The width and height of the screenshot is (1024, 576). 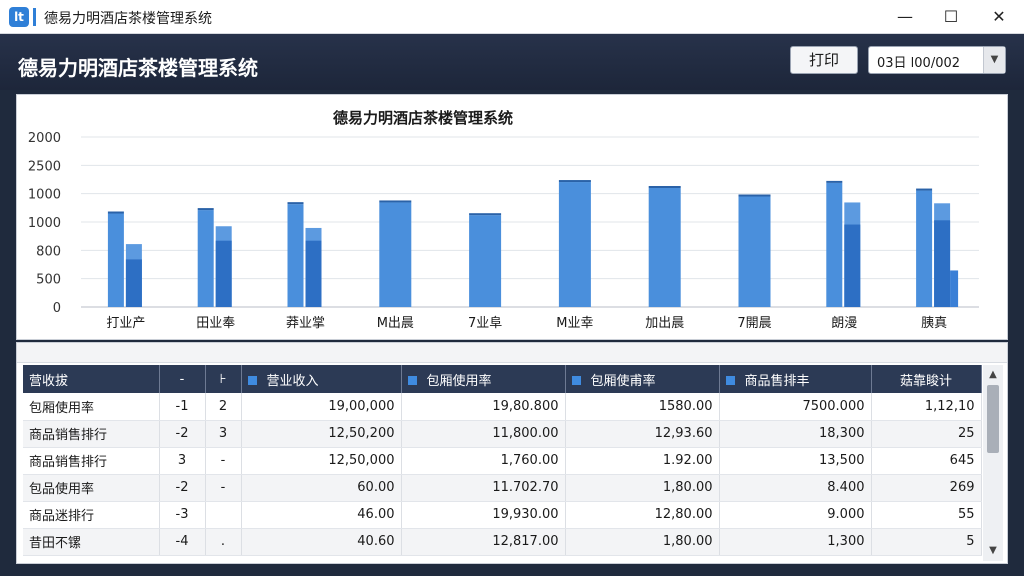 I want to click on chart-title: 德易力明酒店茶楼管理系统, so click(x=423, y=118).